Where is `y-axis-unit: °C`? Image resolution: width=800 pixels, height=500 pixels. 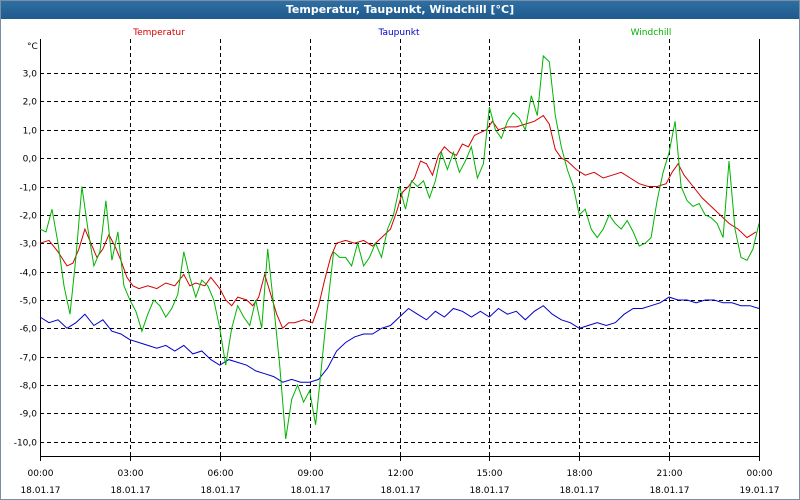
y-axis-unit: °C is located at coordinates (32, 47).